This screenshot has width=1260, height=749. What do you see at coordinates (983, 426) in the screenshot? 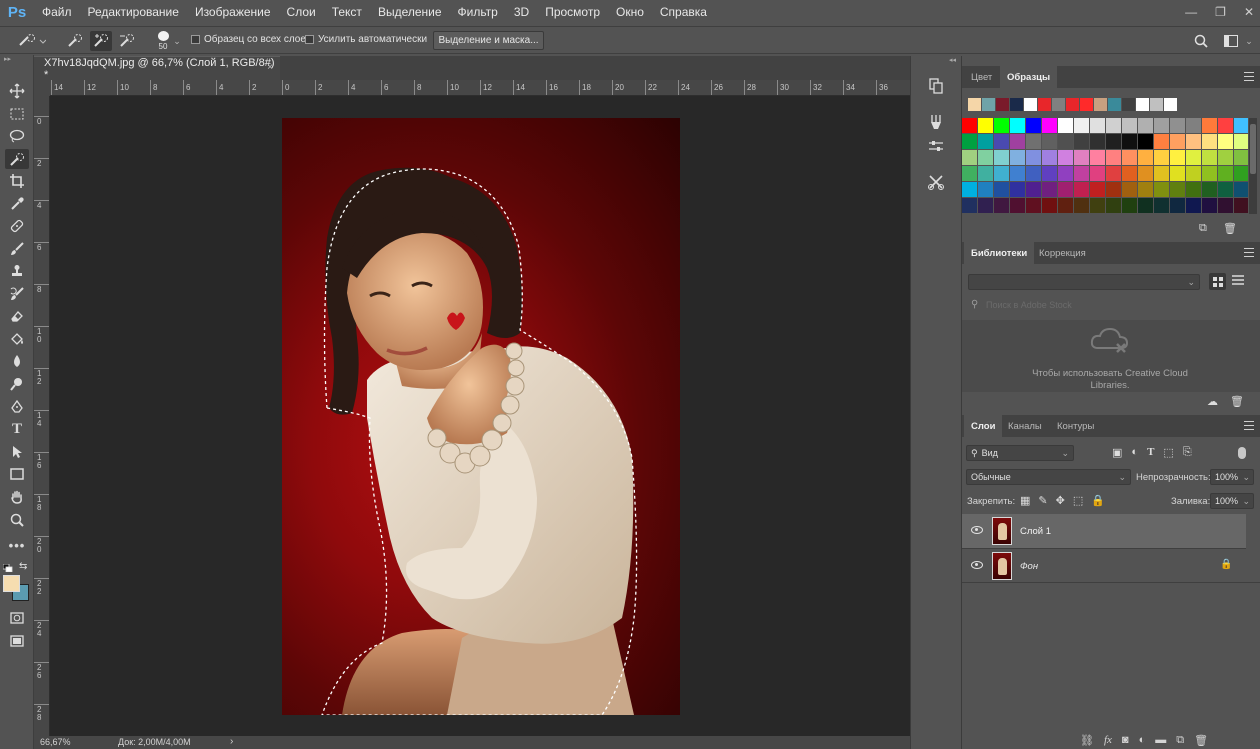
I see `tab-layers: Слои` at bounding box center [983, 426].